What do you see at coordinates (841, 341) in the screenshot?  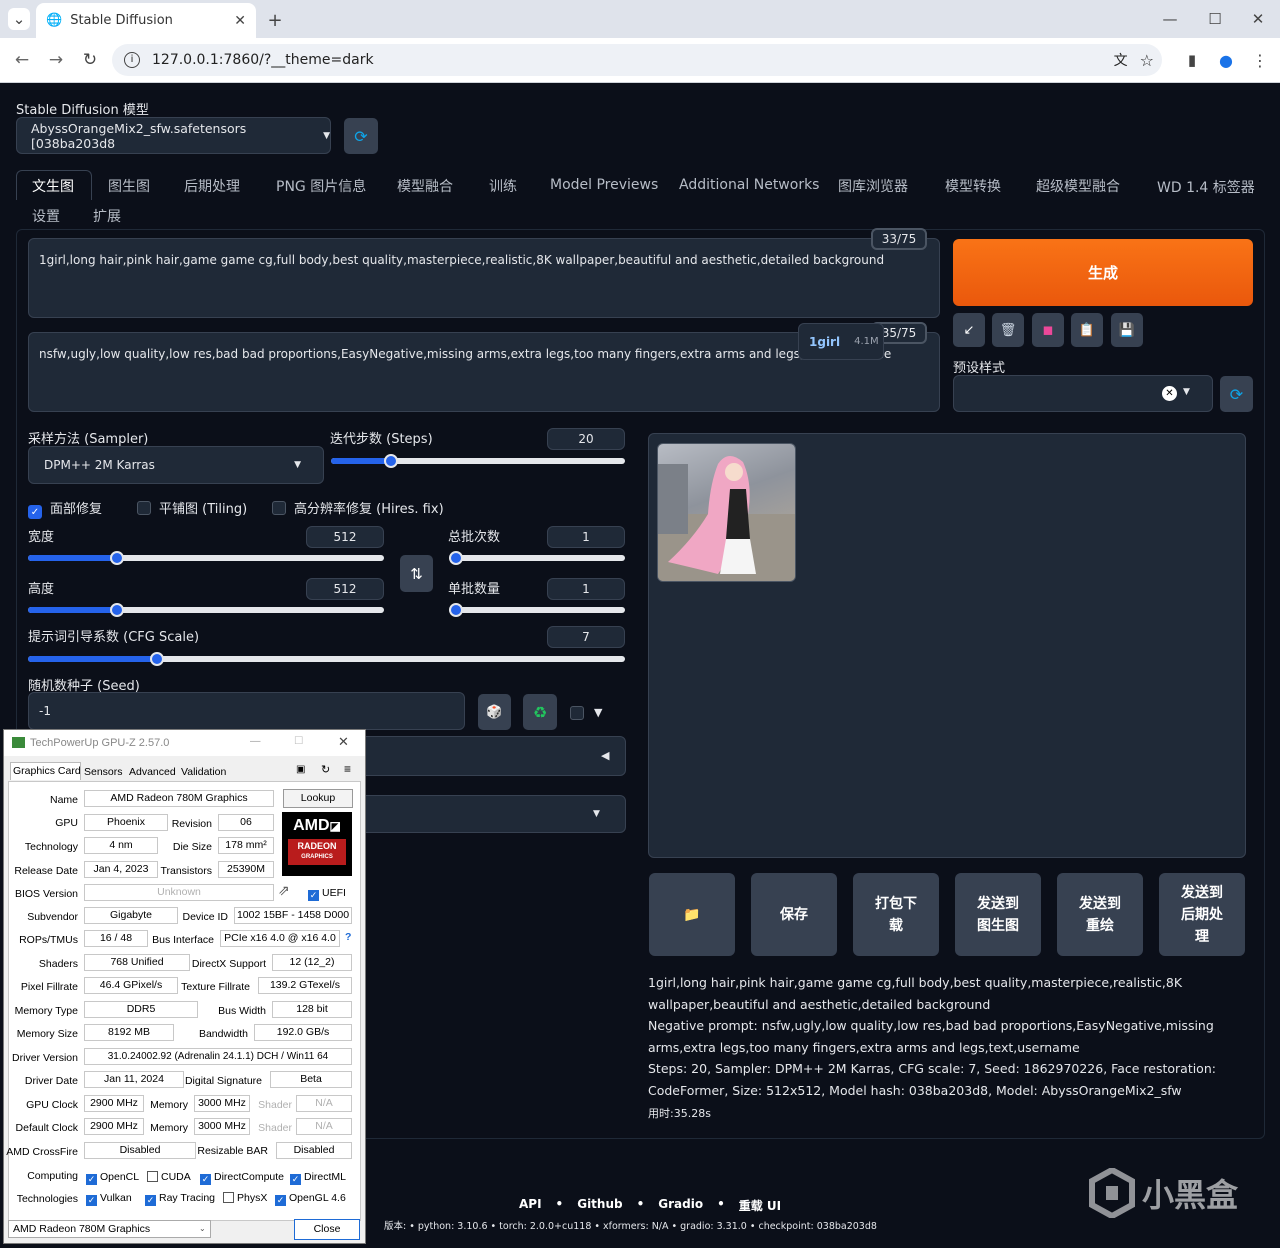 I see `autocomplete-popup: 1girl 4.1M` at bounding box center [841, 341].